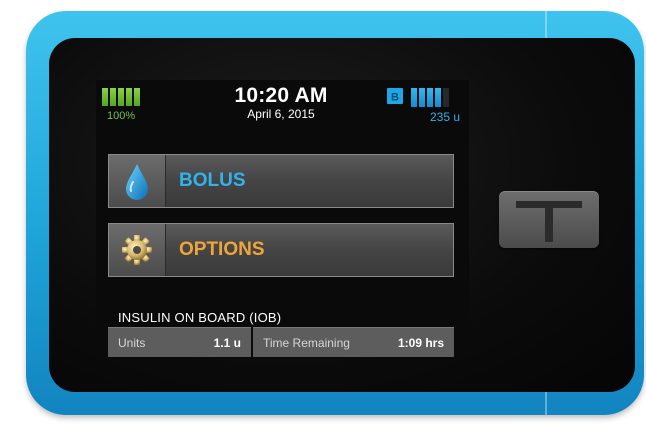 The width and height of the screenshot is (646, 430). I want to click on battery-percent: 100%, so click(121, 116).